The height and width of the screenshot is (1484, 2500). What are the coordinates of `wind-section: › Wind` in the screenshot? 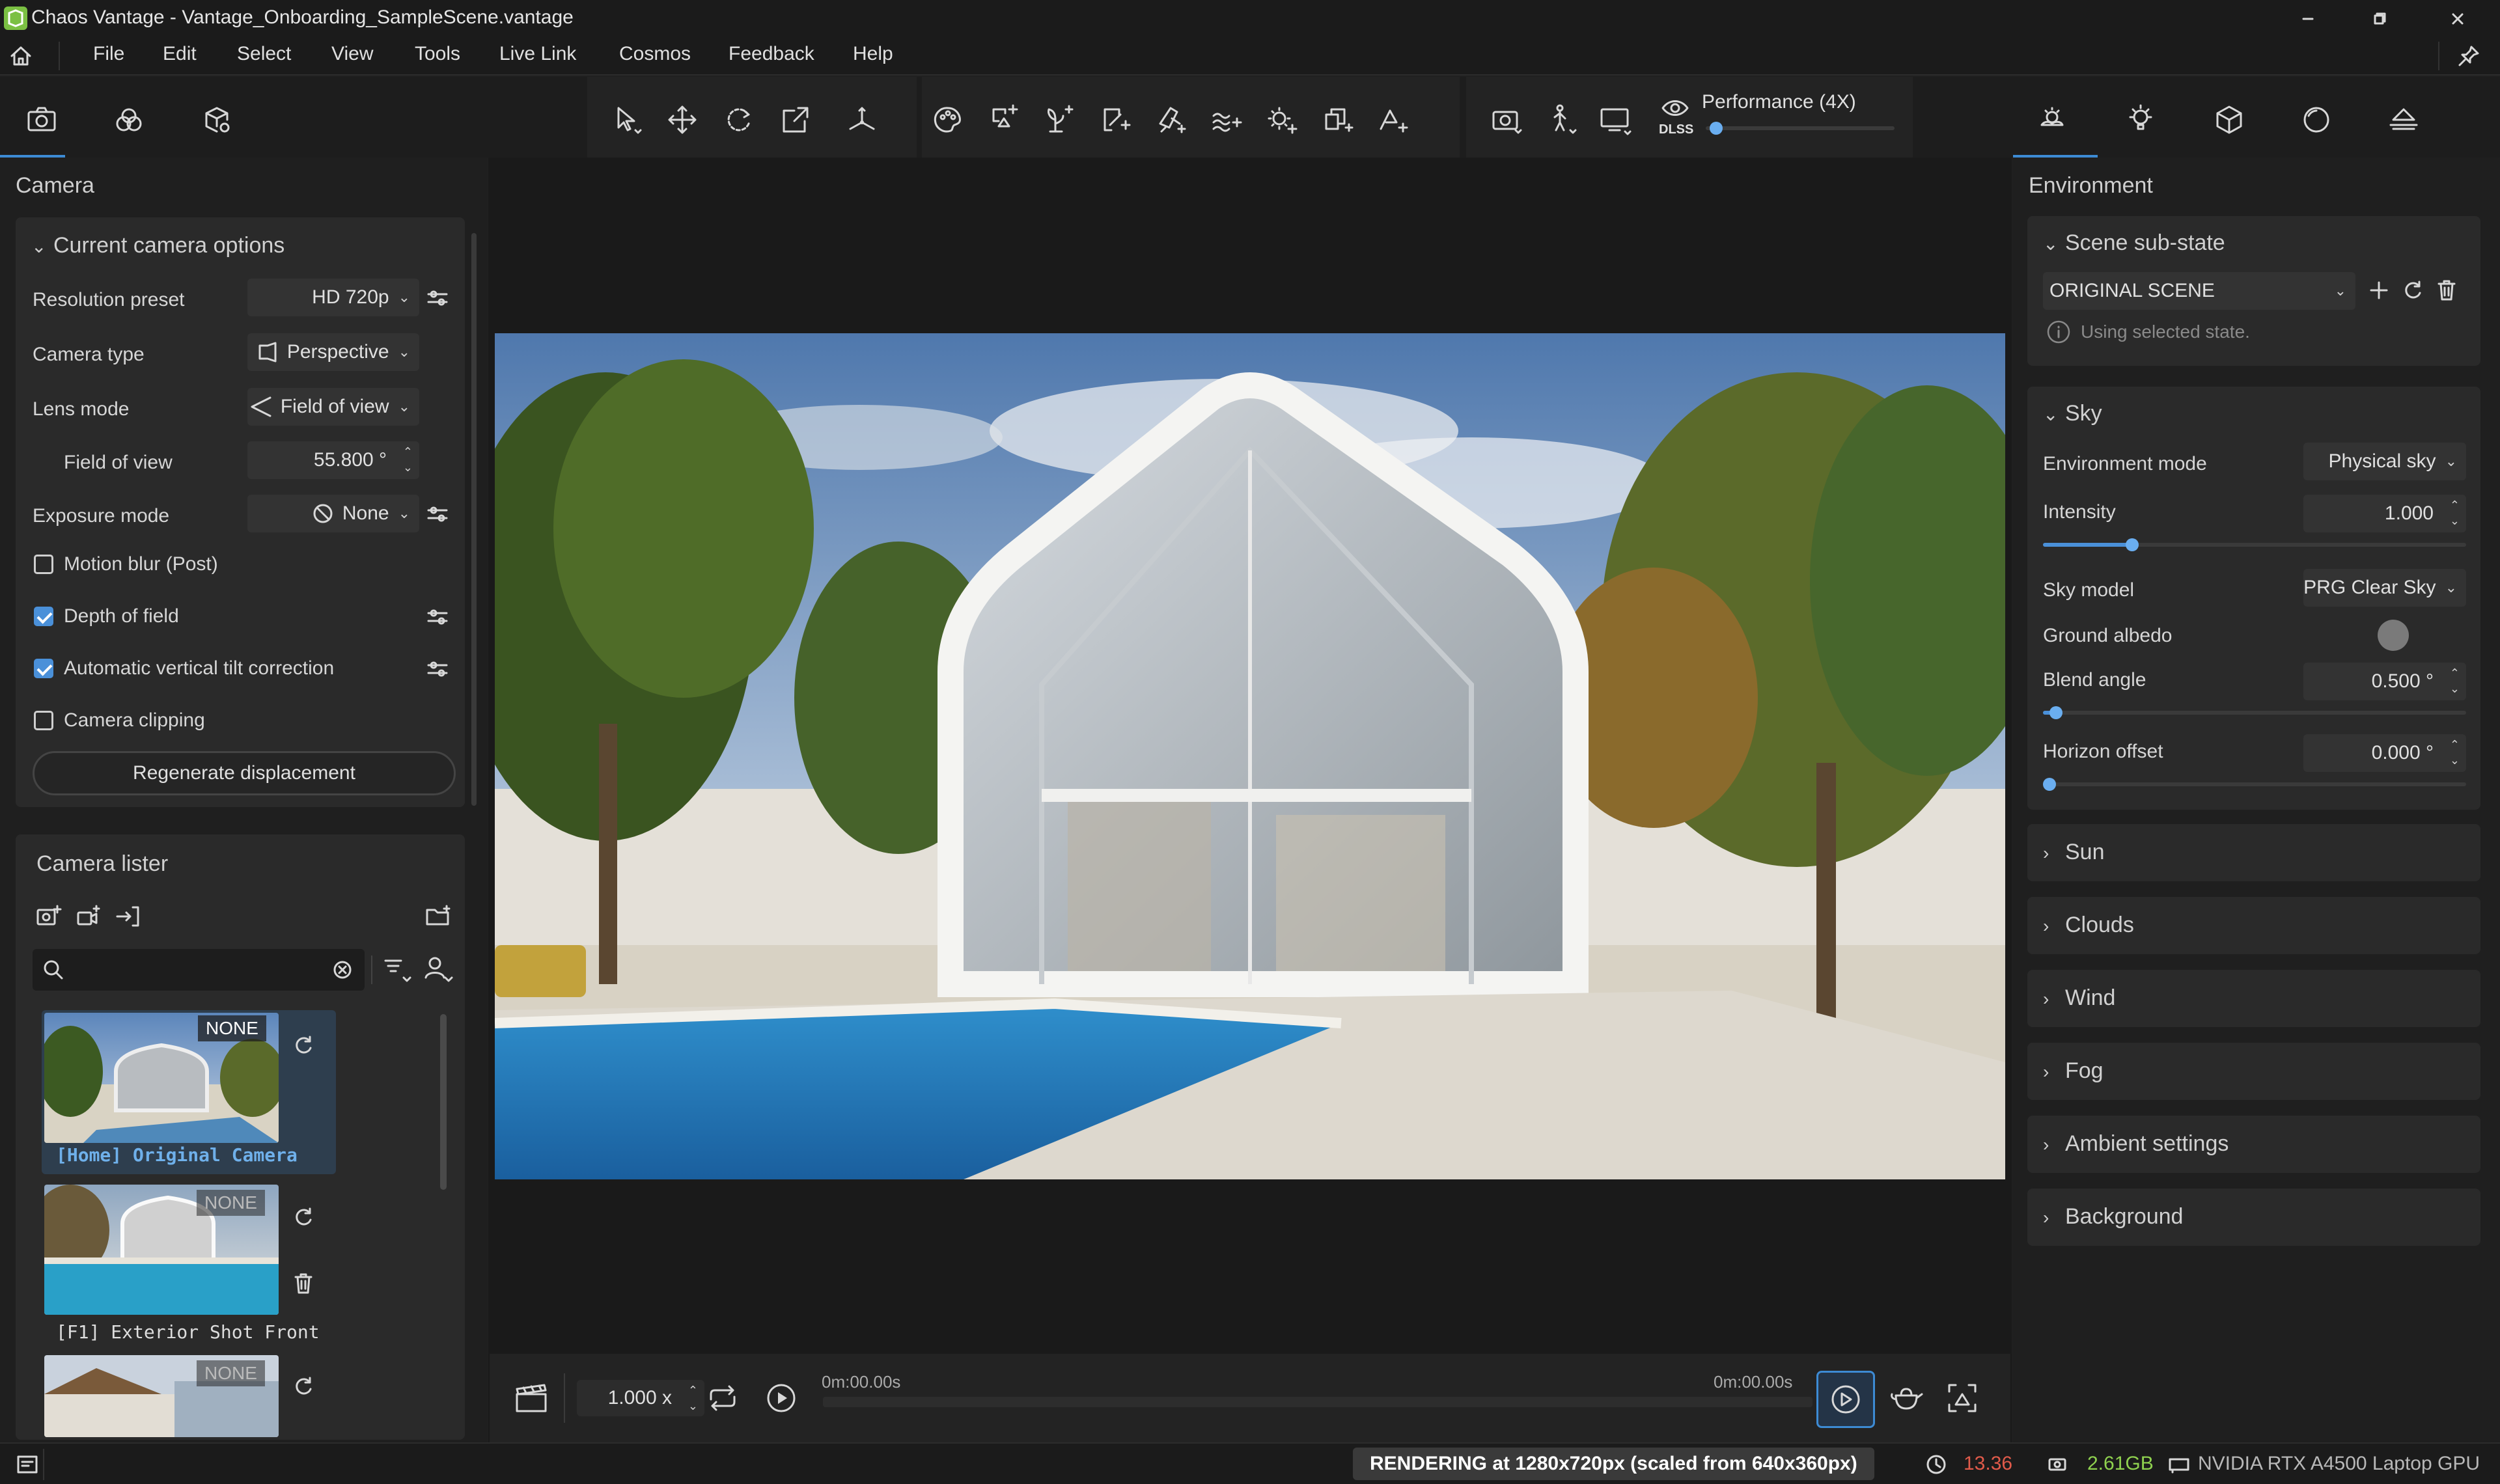 It's located at (2253, 998).